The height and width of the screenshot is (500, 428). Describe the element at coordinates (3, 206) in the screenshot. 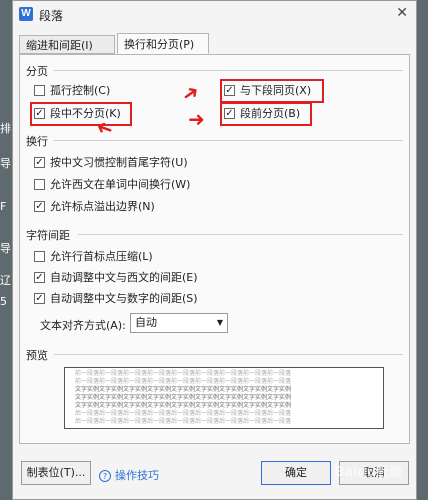

I see `background-text: F` at that location.